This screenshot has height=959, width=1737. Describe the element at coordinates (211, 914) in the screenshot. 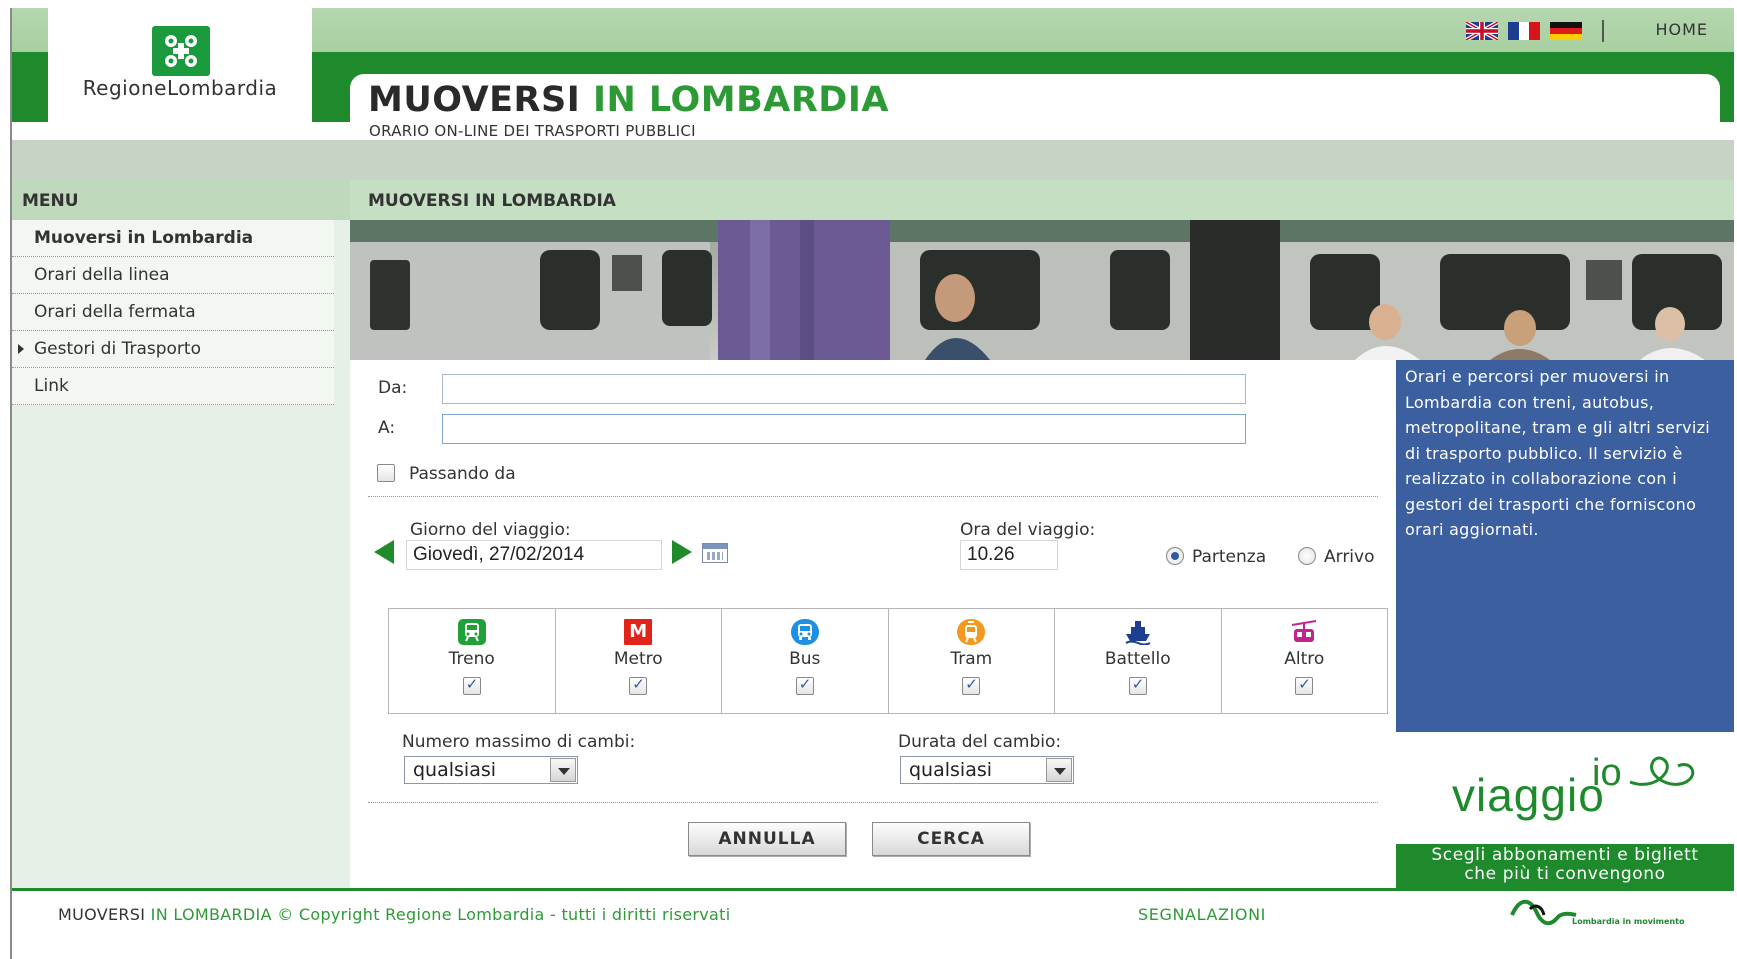

I see `footer-brand-2: IN LOMBARDIA` at that location.